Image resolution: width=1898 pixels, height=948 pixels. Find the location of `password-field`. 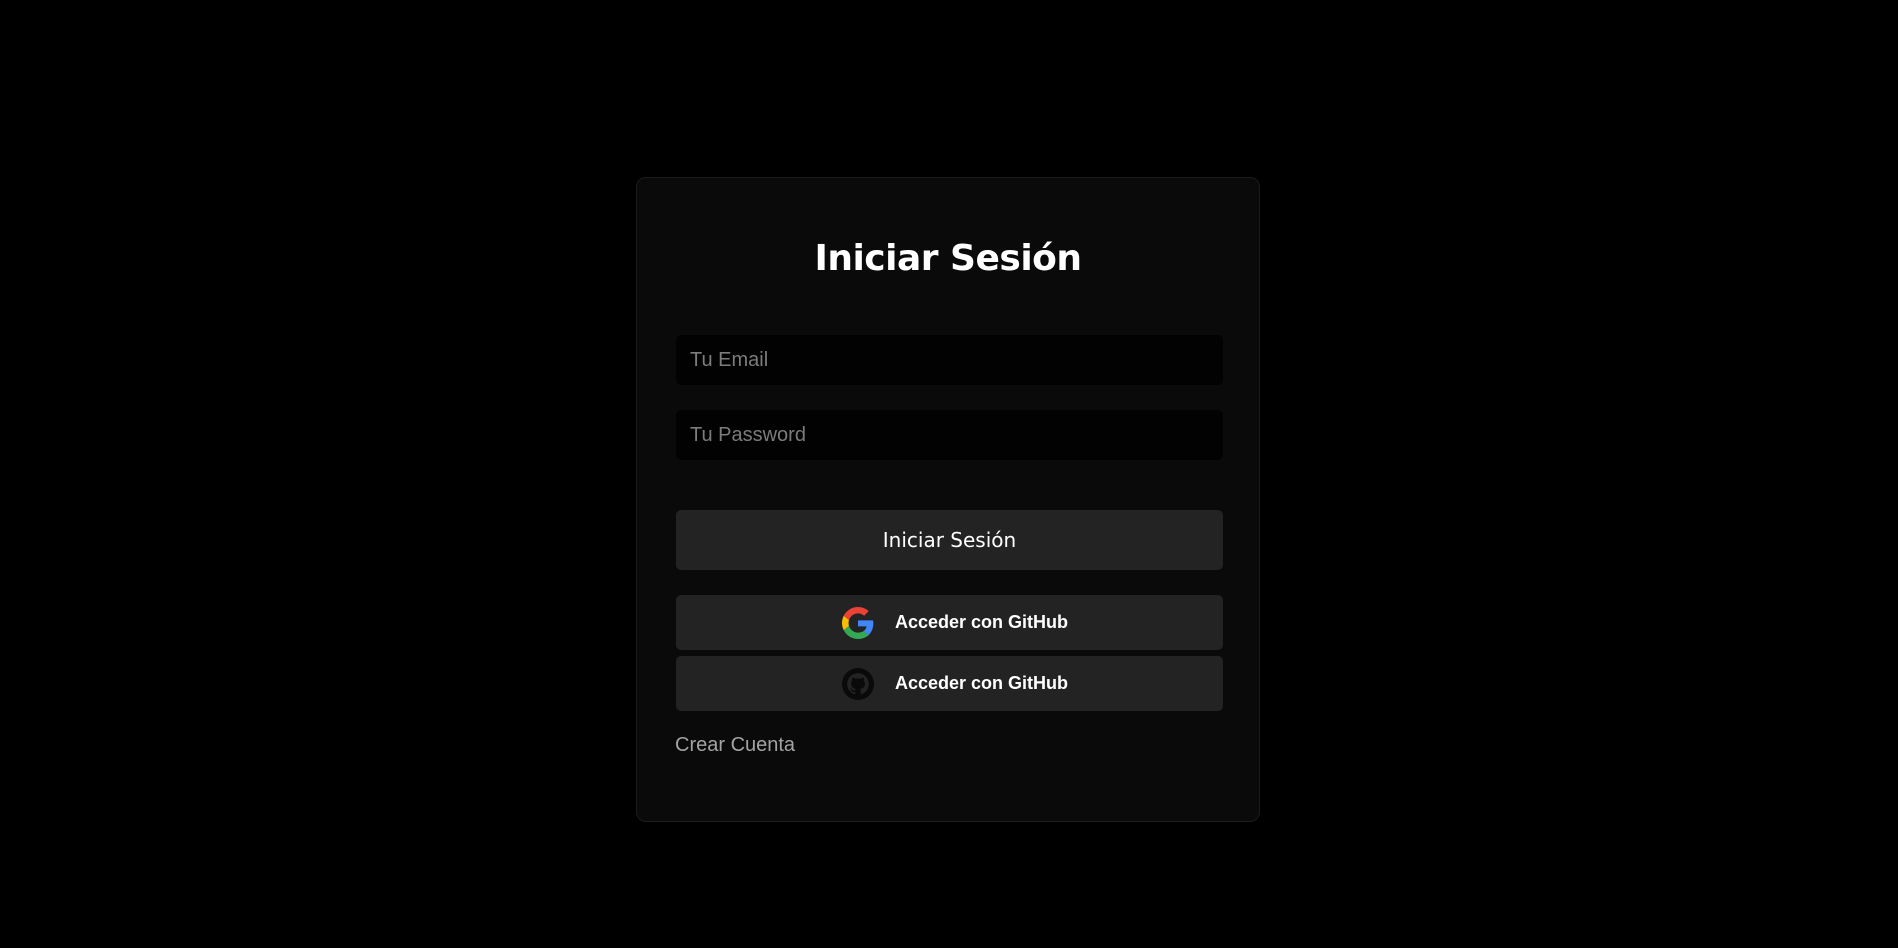

password-field is located at coordinates (949, 435).